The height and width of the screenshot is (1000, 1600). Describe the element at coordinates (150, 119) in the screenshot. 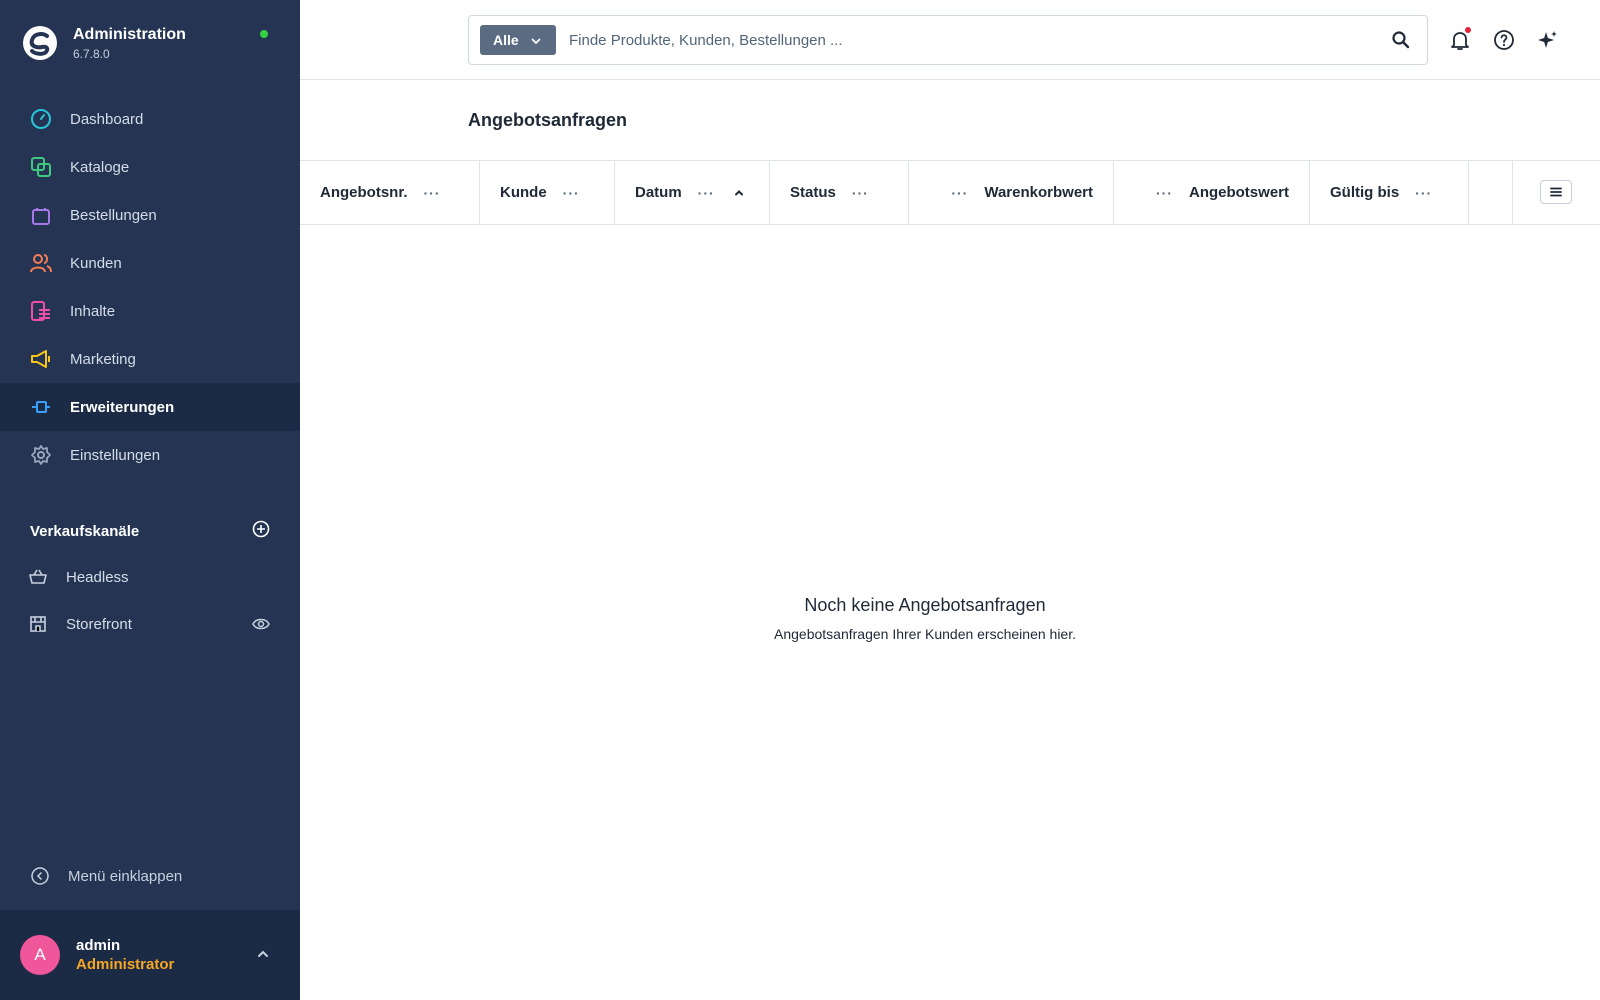

I see `sidebar-item-dashboard: Dashboard` at that location.